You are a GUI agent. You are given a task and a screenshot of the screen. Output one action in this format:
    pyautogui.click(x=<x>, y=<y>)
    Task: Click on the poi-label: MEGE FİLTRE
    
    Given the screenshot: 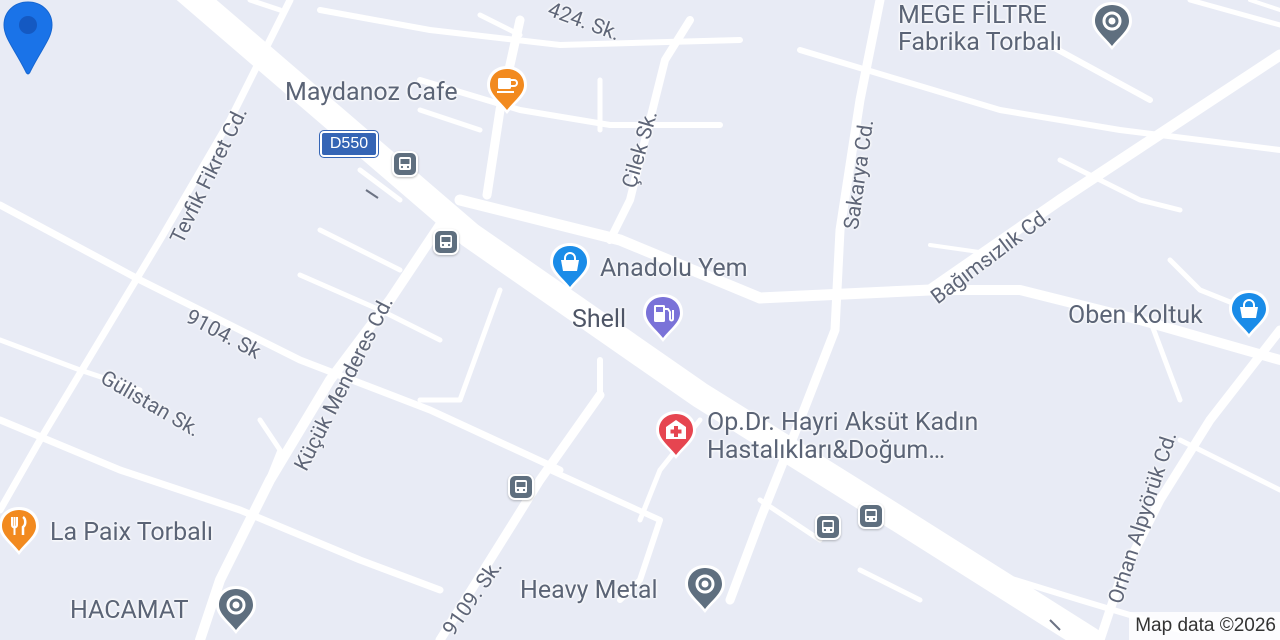 What is the action you would take?
    pyautogui.click(x=972, y=15)
    